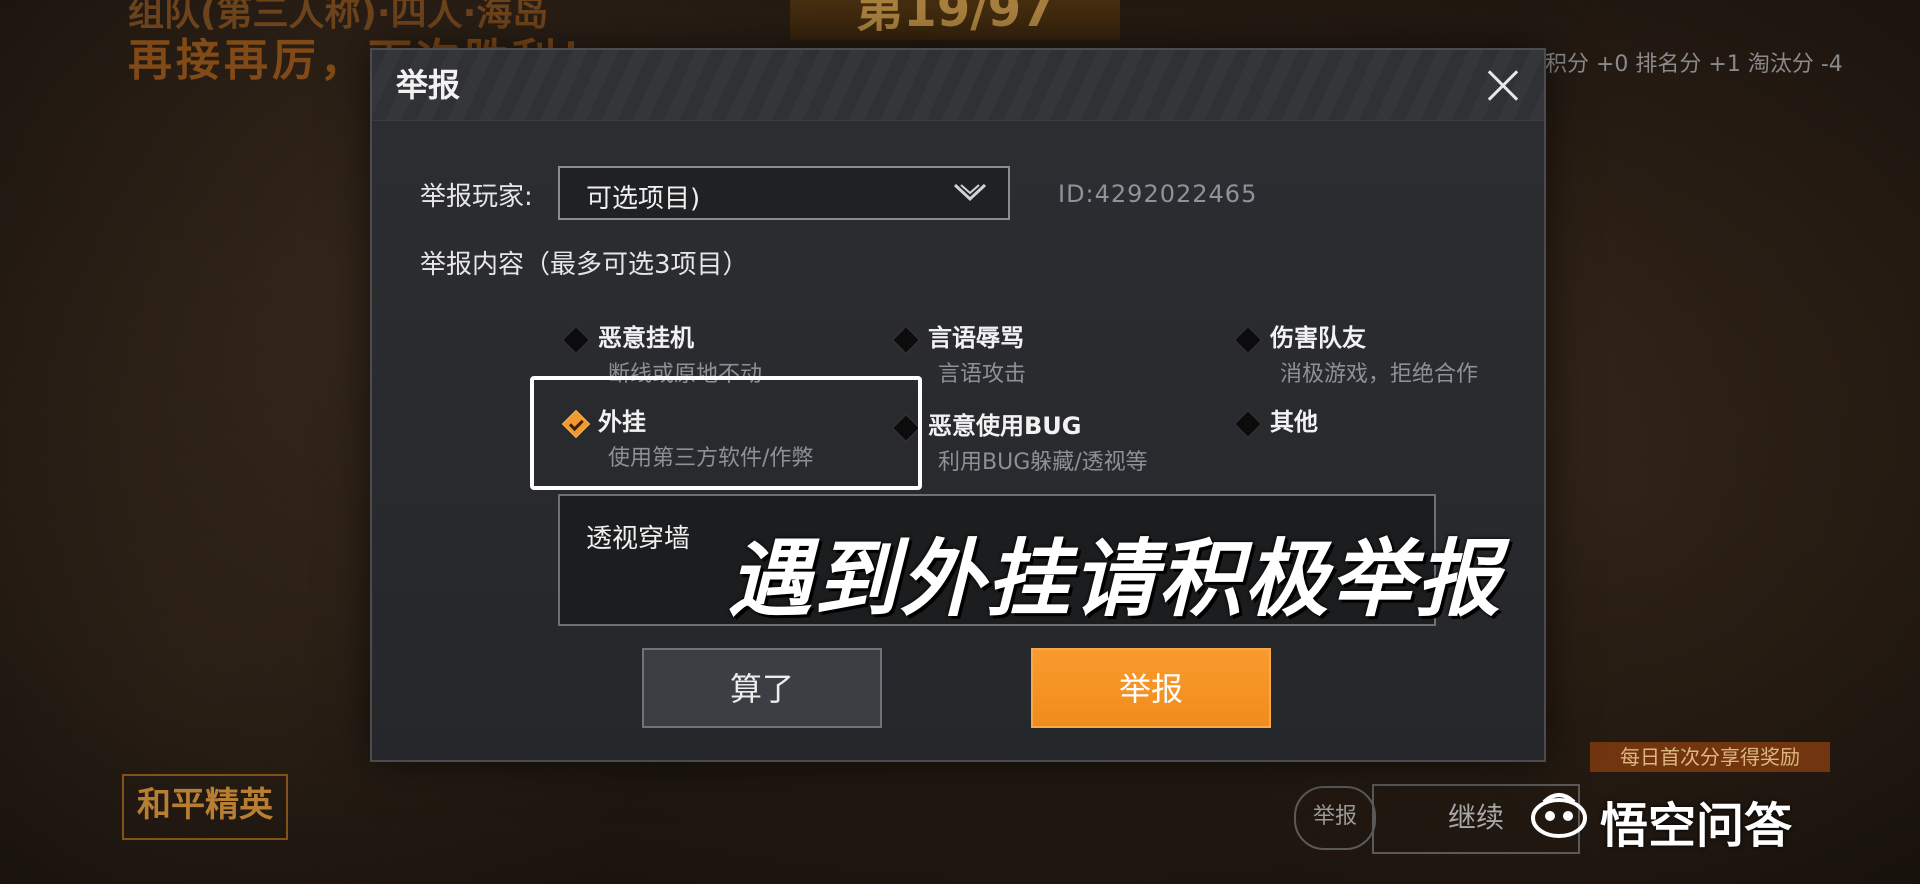 This screenshot has height=884, width=1920. I want to click on option-title: 恶意使用BUG, so click(1005, 426).